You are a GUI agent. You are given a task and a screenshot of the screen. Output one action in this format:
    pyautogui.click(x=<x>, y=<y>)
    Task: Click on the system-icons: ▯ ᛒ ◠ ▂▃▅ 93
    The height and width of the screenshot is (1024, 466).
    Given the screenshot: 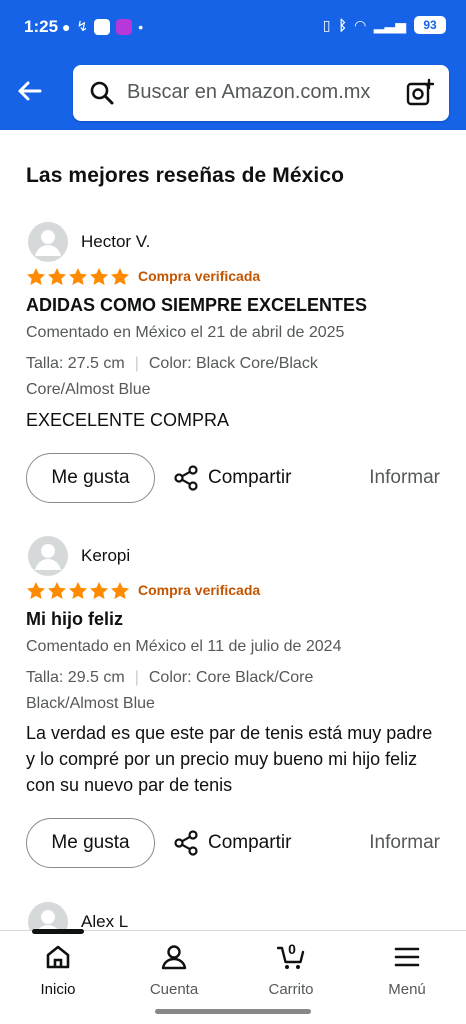 What is the action you would take?
    pyautogui.click(x=384, y=25)
    